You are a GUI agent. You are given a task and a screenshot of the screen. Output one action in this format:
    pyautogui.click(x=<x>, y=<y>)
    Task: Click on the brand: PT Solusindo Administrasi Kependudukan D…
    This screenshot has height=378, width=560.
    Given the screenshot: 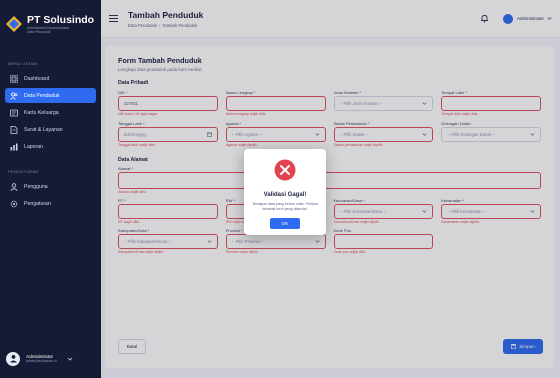 What is the action you would take?
    pyautogui.click(x=50, y=20)
    